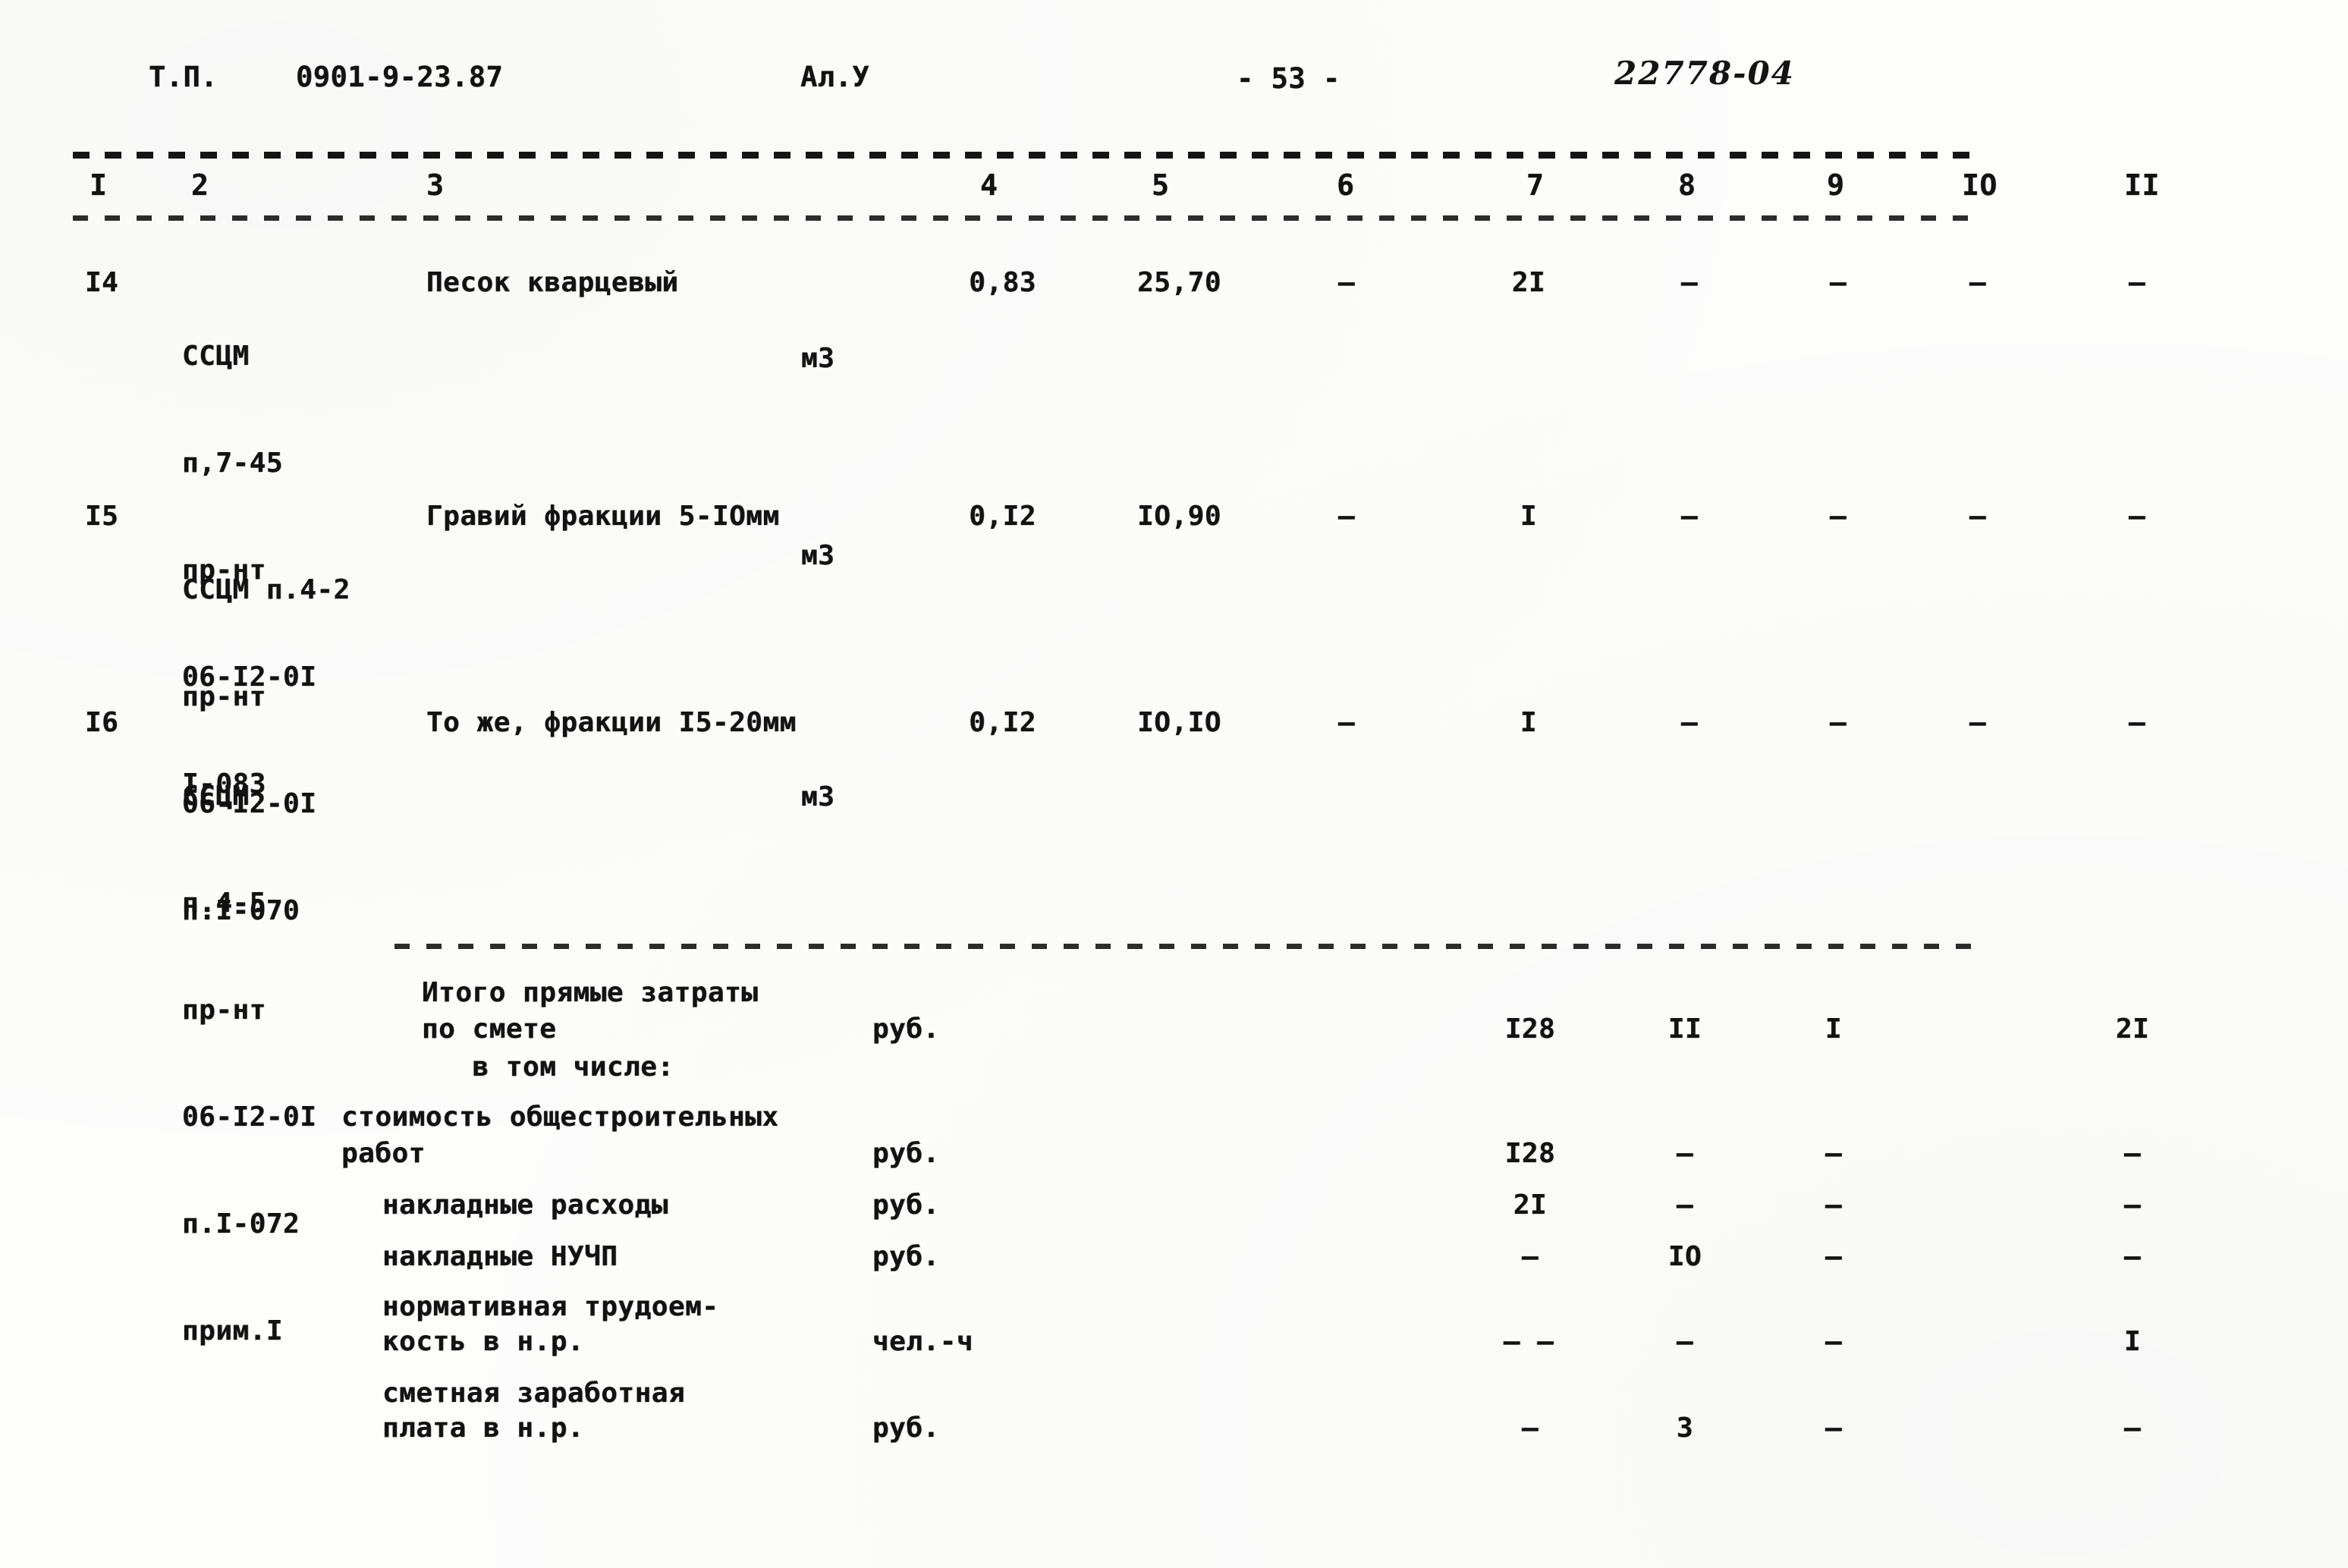 The width and height of the screenshot is (2348, 1568). What do you see at coordinates (2142, 185) in the screenshot?
I see `column-header-11: II` at bounding box center [2142, 185].